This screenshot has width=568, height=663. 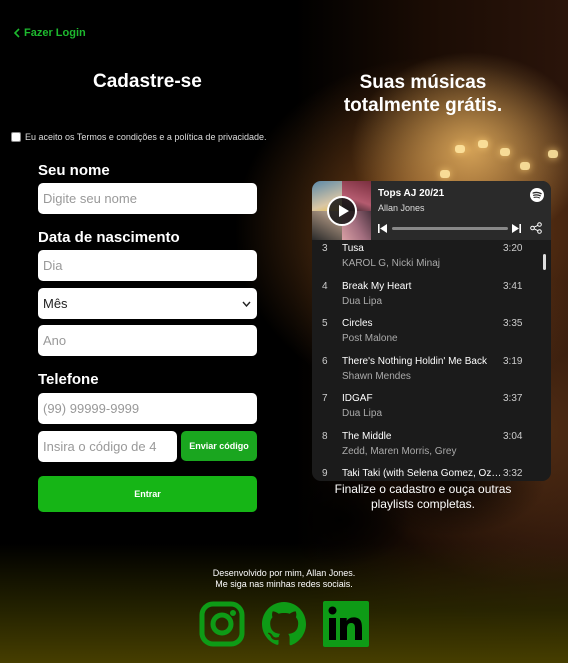 What do you see at coordinates (516, 228) in the screenshot?
I see `next-icon` at bounding box center [516, 228].